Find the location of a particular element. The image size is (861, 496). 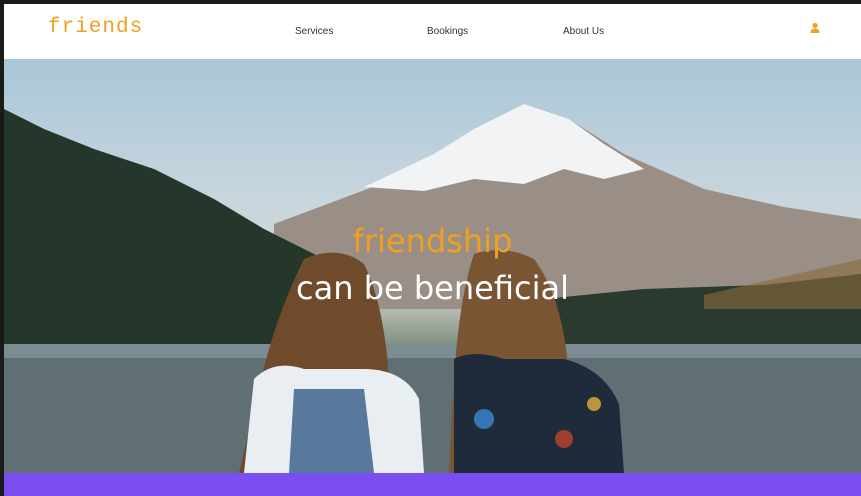

user-icon is located at coordinates (815, 27).